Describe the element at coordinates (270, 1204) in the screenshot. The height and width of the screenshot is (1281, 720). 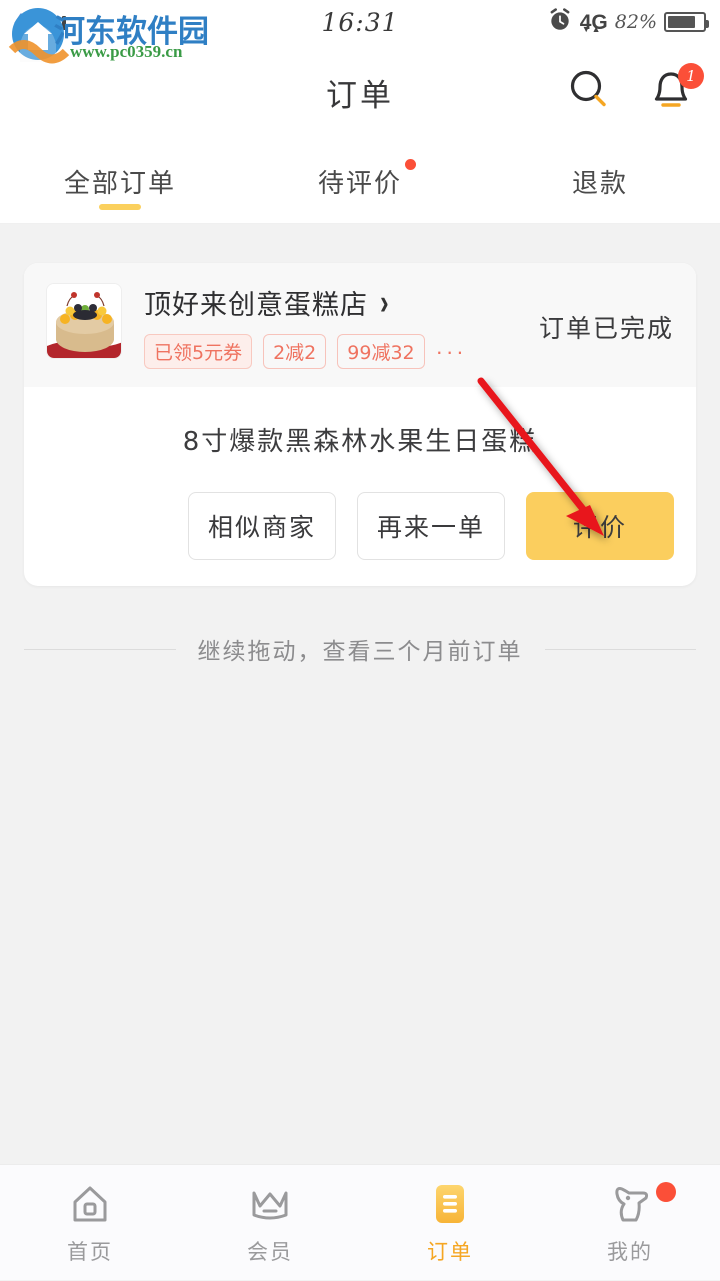
I see `crown-icon` at that location.